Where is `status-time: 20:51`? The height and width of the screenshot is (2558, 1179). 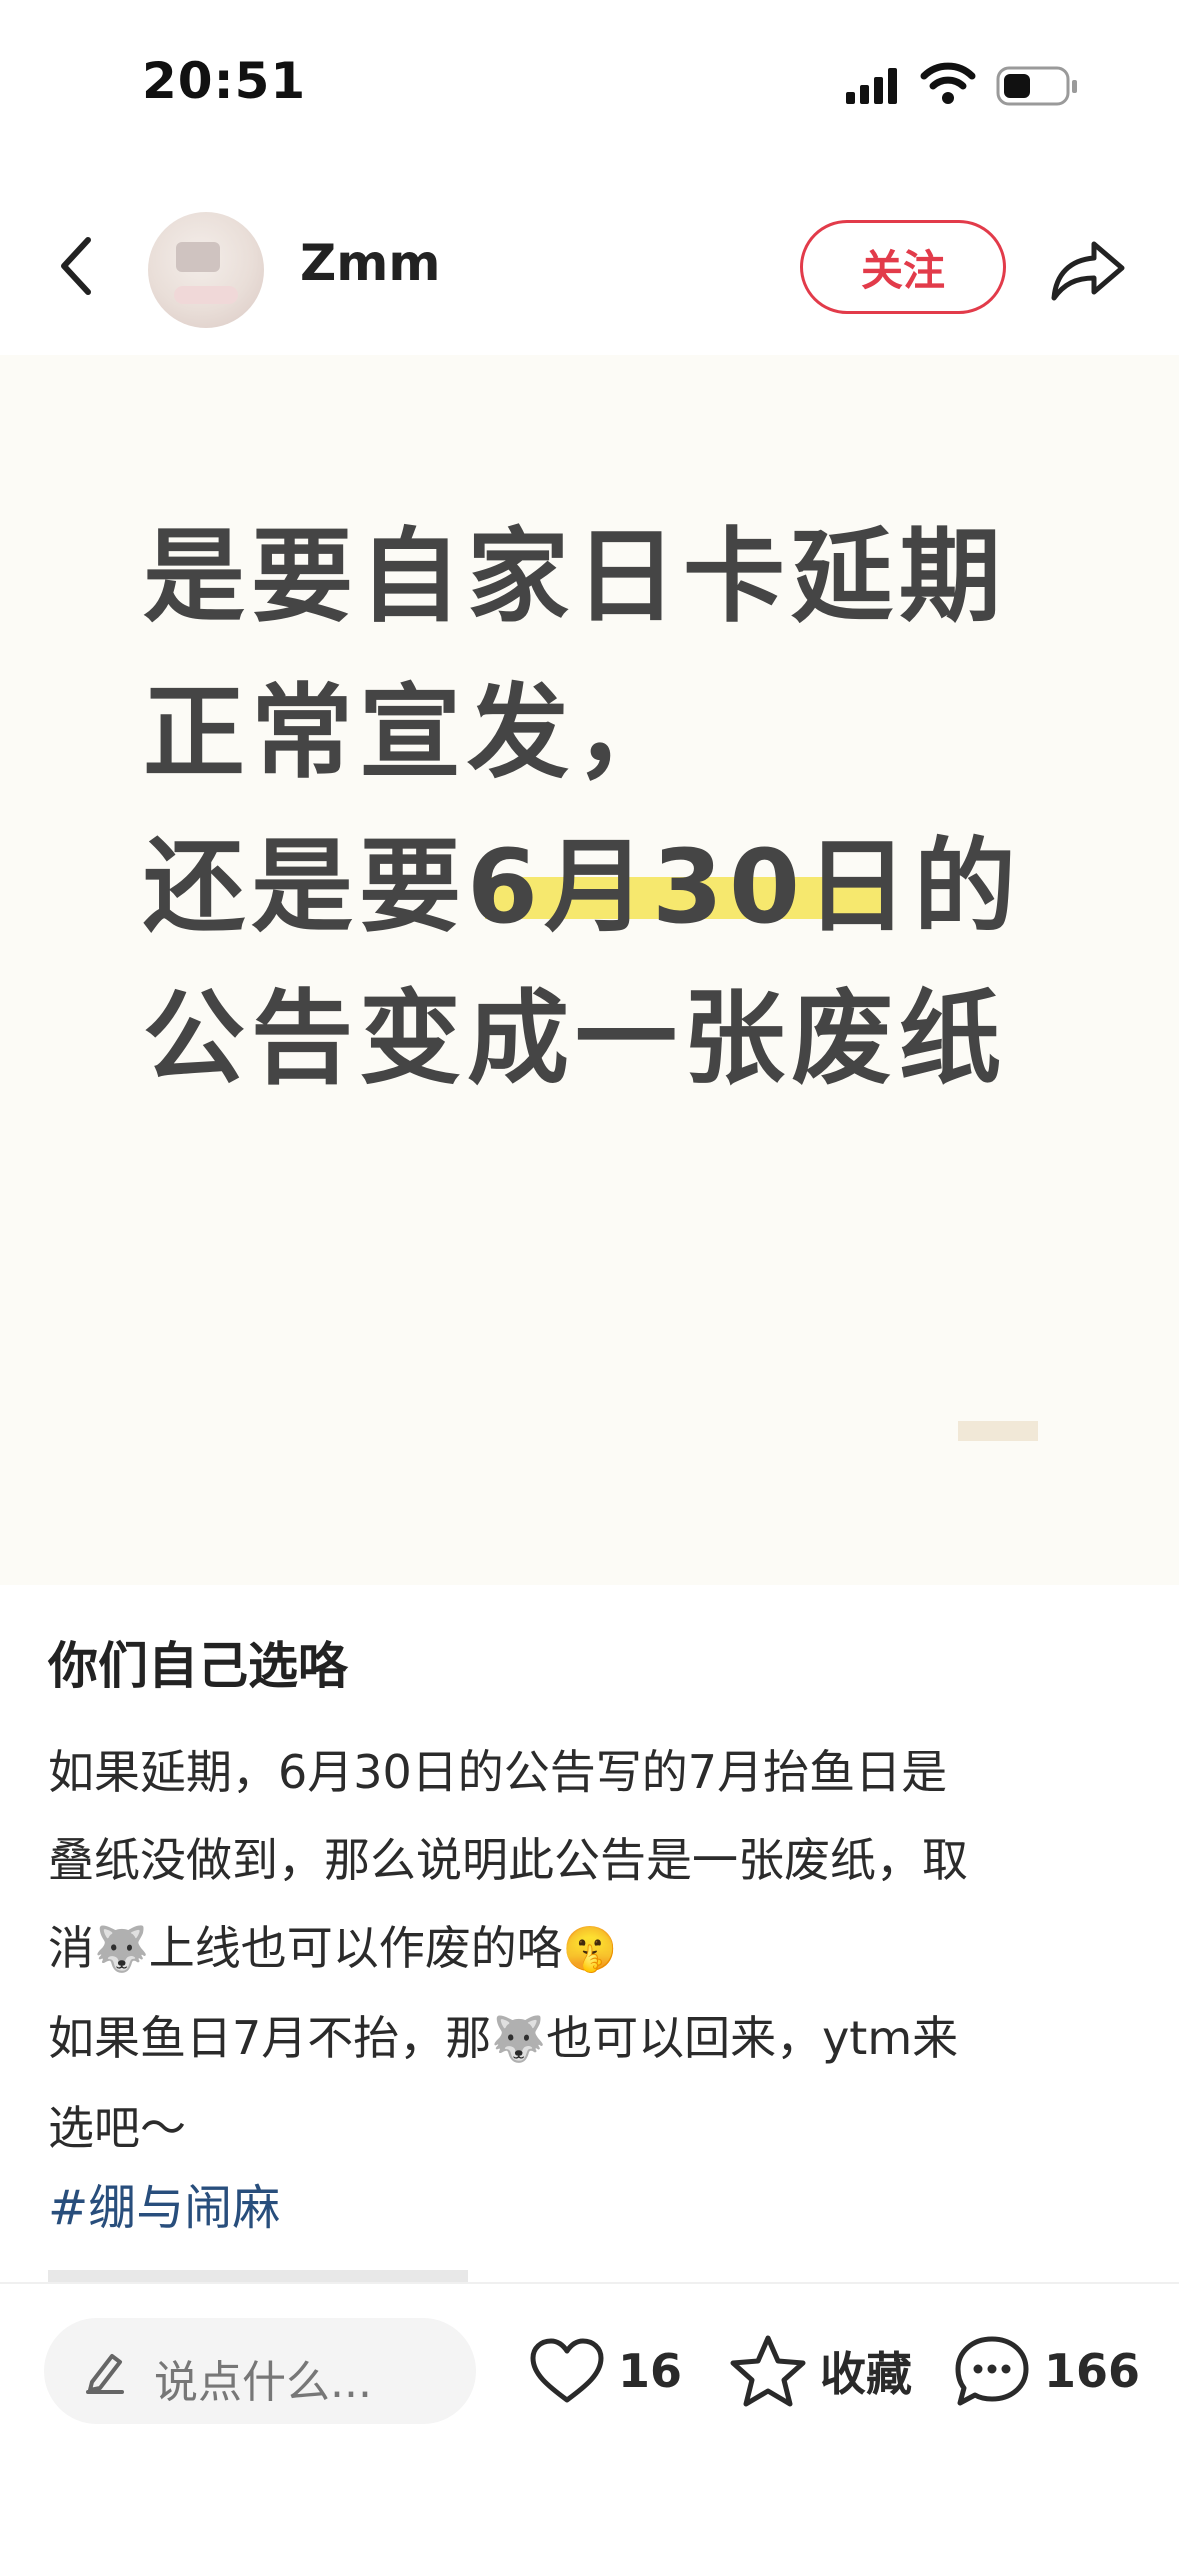 status-time: 20:51 is located at coordinates (224, 81).